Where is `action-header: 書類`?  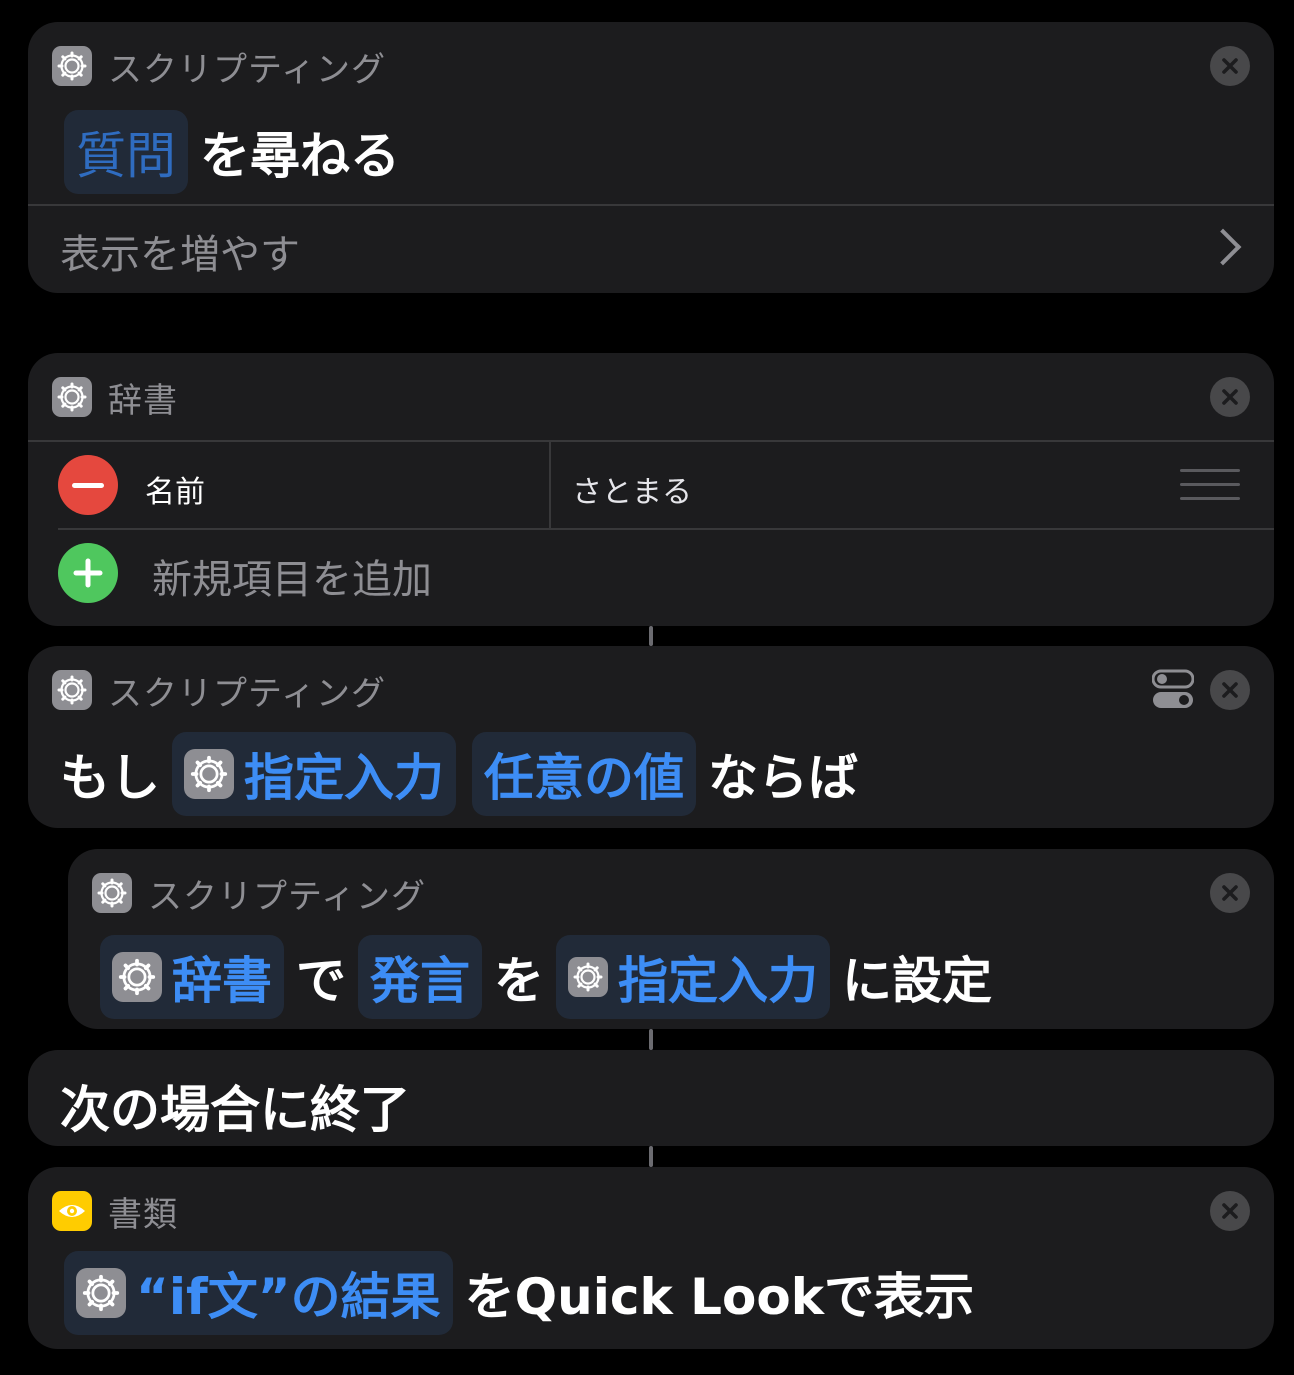 action-header: 書類 is located at coordinates (115, 1213).